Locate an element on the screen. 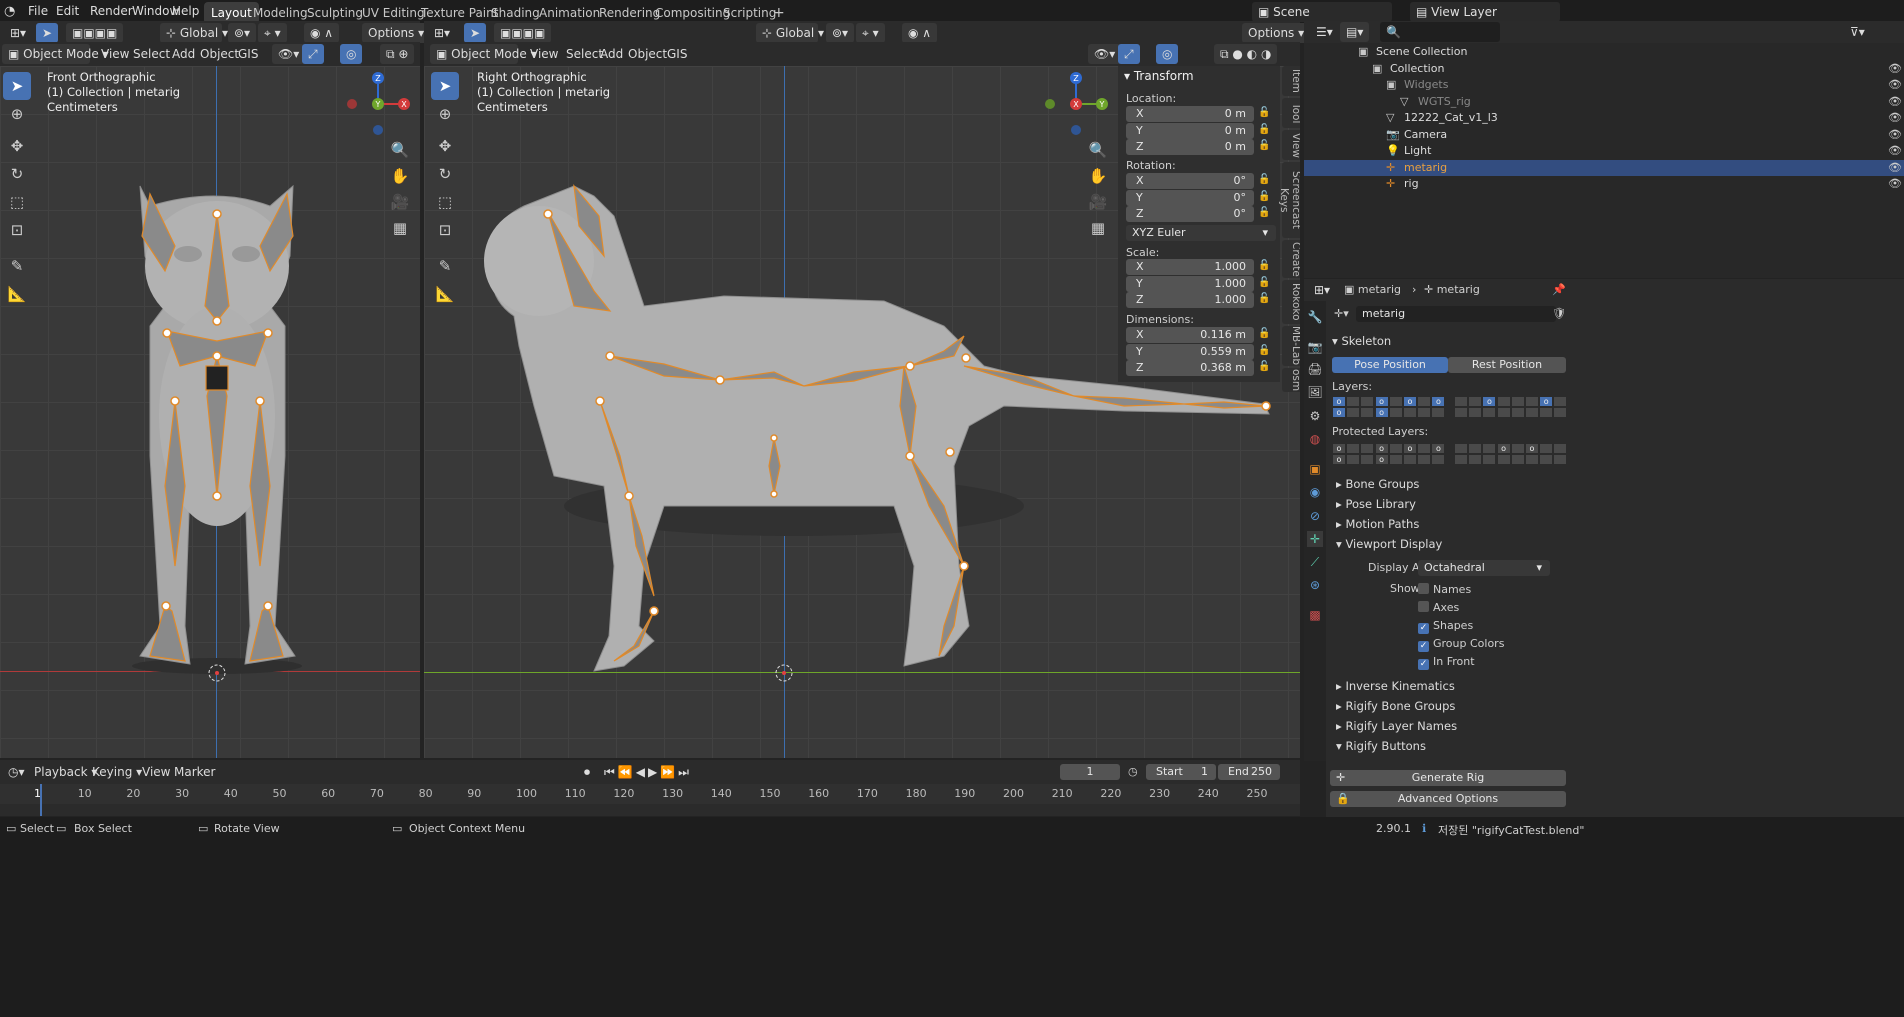 The height and width of the screenshot is (1017, 1904). pose-library-panel-header: ▸ Pose Library is located at coordinates (1376, 504).